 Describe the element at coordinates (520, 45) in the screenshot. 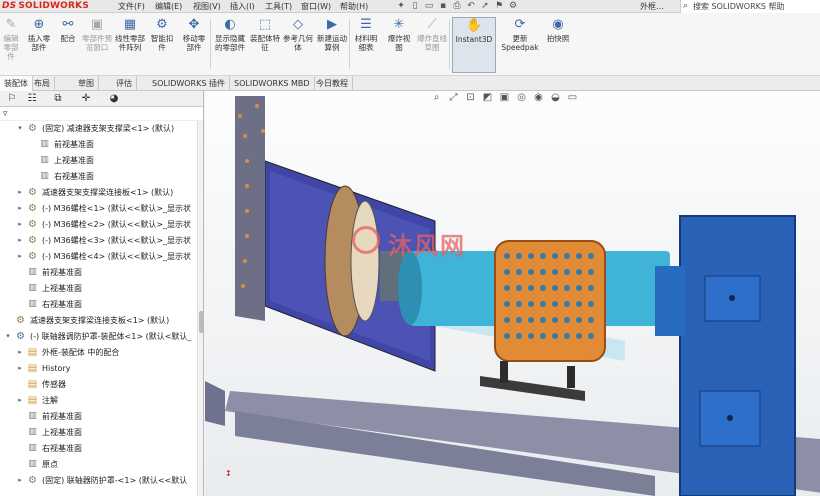

I see `update-speedpak-button: ⟳ 更新 Speedpak` at that location.